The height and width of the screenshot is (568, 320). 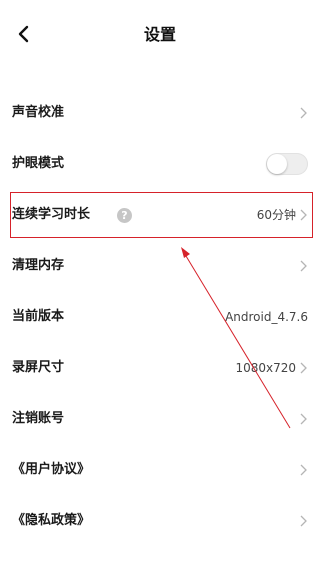 What do you see at coordinates (160, 470) in the screenshot?
I see `settings-row-user-agreement: 《用户协议》` at bounding box center [160, 470].